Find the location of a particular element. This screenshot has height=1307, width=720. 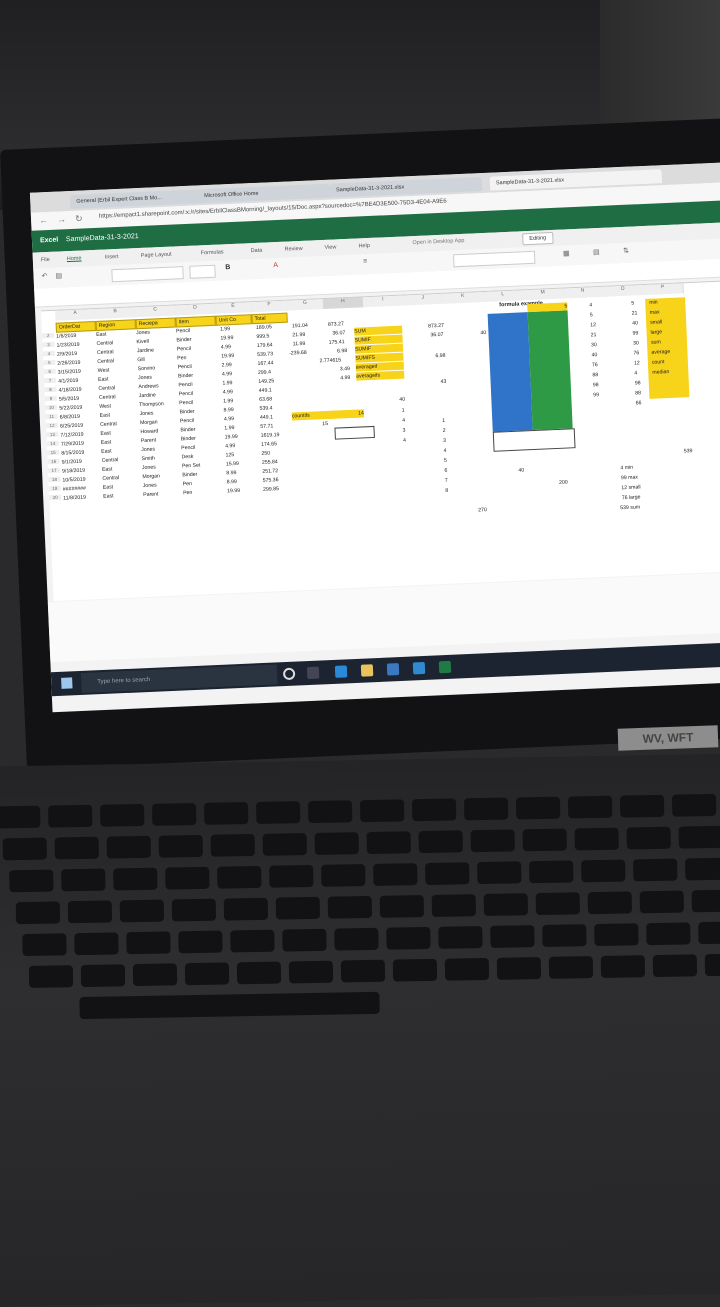

table-cell: 125 is located at coordinates (229, 455).